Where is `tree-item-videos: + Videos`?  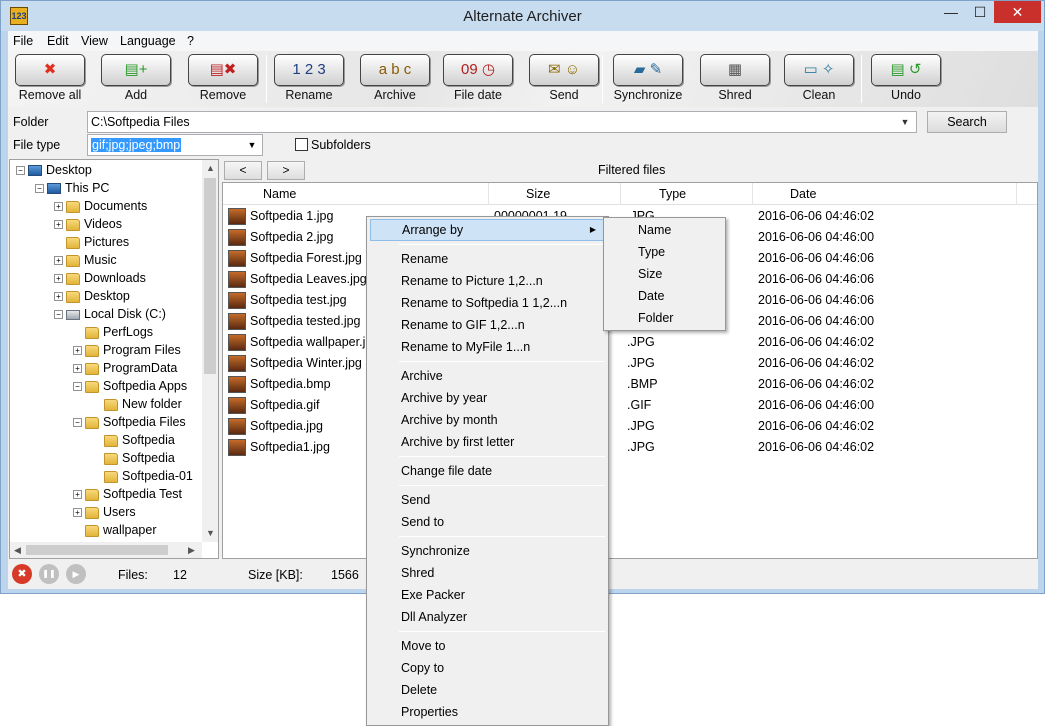 tree-item-videos: + Videos is located at coordinates (88, 224).